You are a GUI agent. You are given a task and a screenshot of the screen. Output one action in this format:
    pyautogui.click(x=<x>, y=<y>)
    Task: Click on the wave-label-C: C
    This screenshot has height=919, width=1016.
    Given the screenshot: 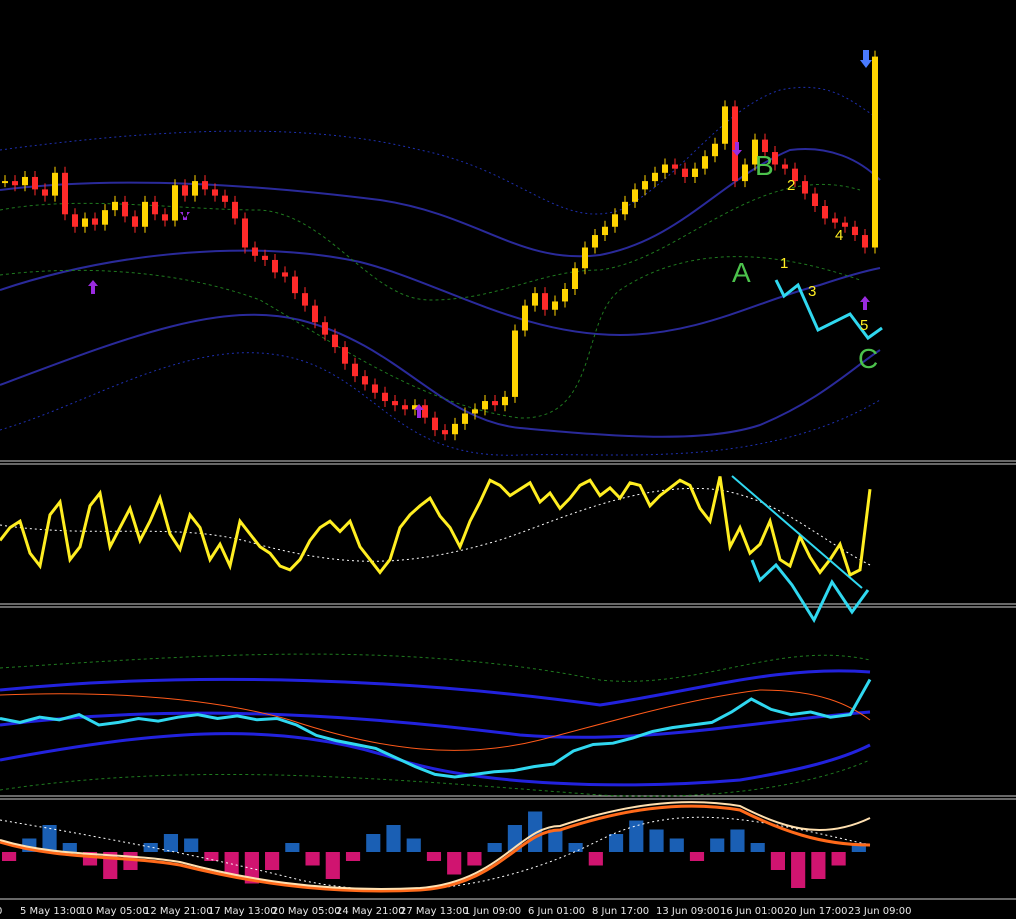 What is the action you would take?
    pyautogui.click(x=868, y=358)
    